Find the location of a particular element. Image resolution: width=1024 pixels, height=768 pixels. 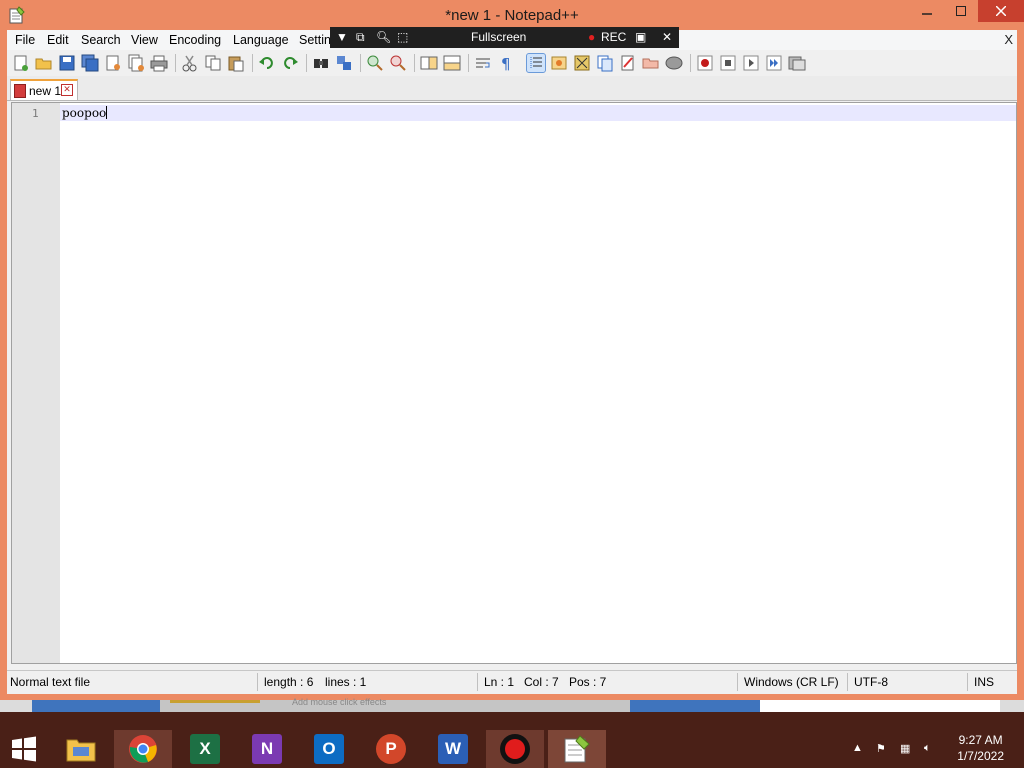

status-length: length : 6 is located at coordinates (289, 682).